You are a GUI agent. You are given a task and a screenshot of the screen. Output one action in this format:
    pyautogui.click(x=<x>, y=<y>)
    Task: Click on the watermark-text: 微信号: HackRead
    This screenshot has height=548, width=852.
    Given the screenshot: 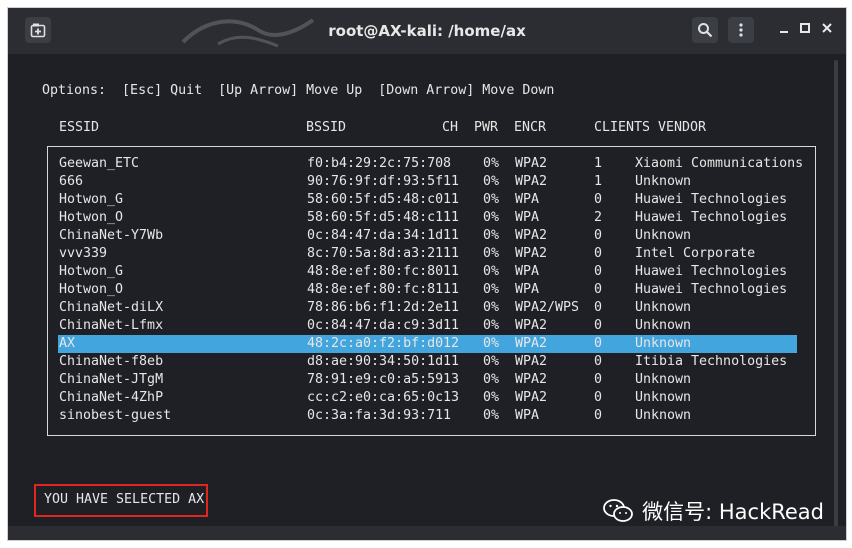 What is the action you would take?
    pyautogui.click(x=733, y=512)
    